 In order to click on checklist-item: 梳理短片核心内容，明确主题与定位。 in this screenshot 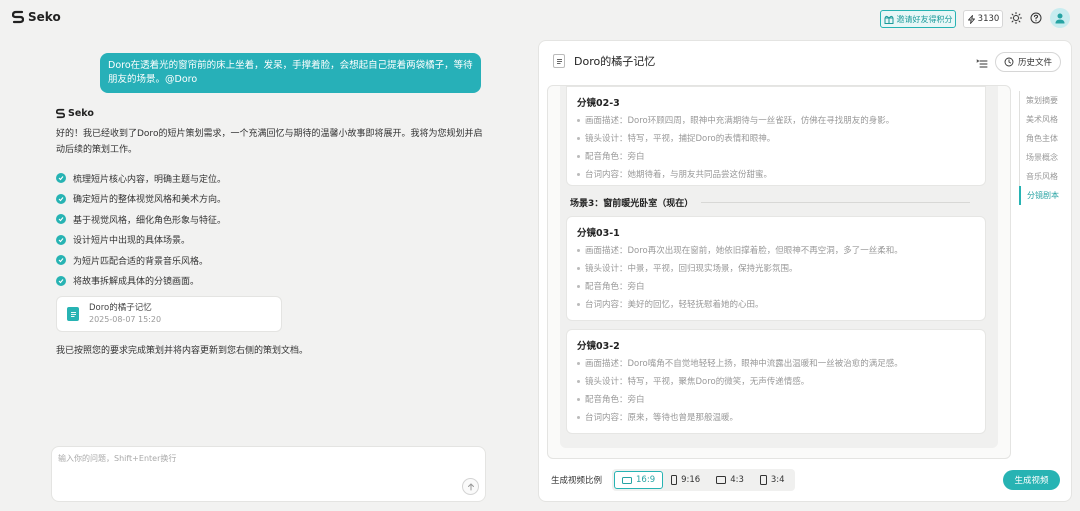, I will do `click(141, 178)`.